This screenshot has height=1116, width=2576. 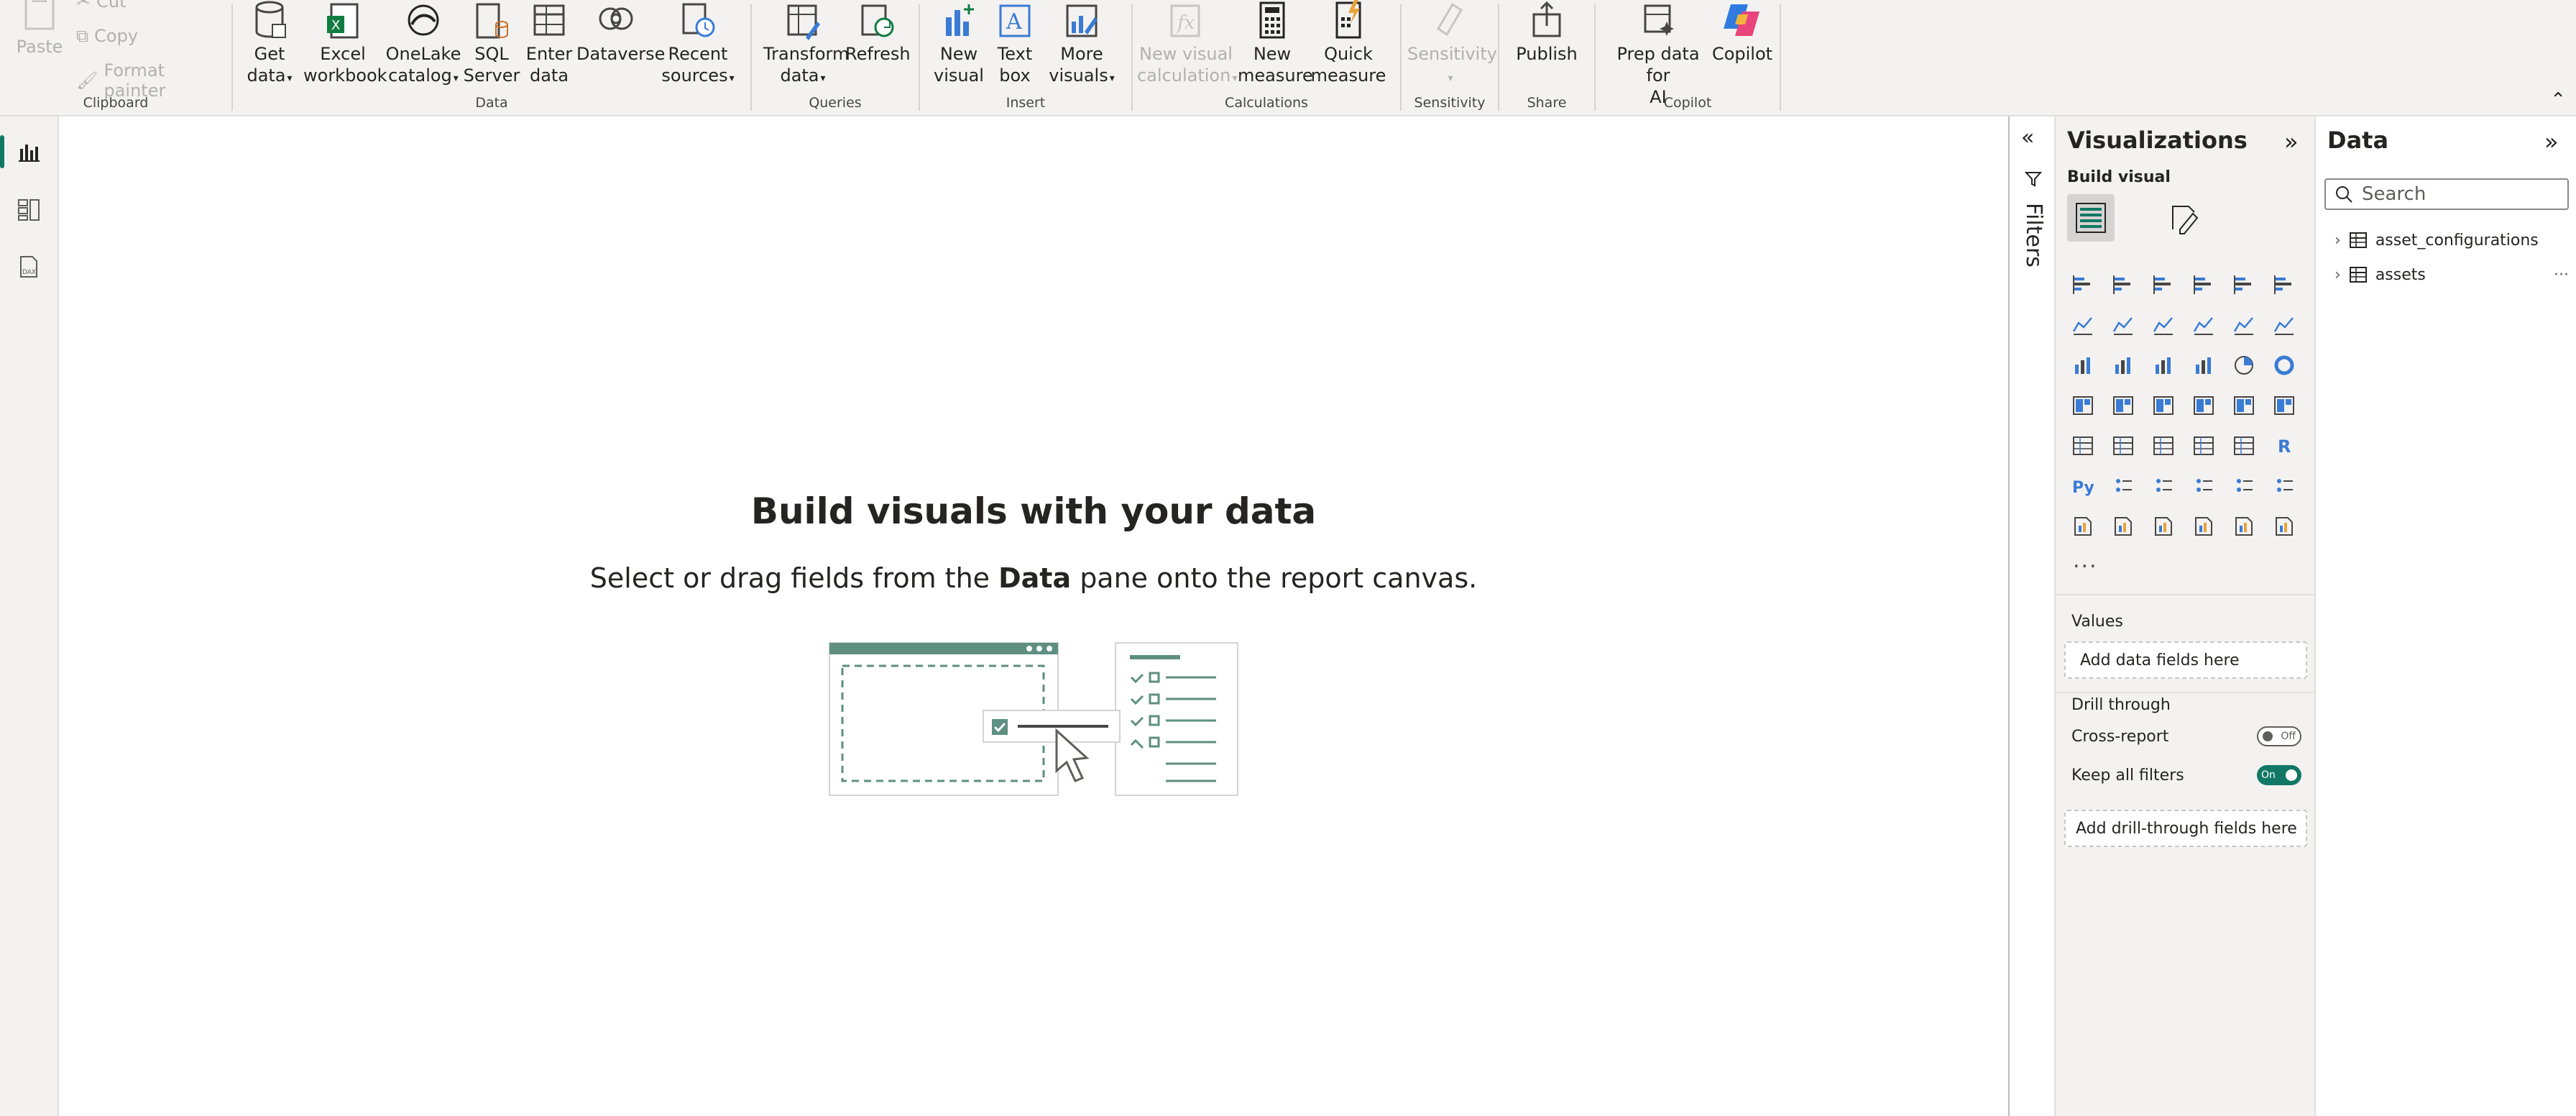 I want to click on copy-button: ⧉ Copy, so click(x=107, y=36).